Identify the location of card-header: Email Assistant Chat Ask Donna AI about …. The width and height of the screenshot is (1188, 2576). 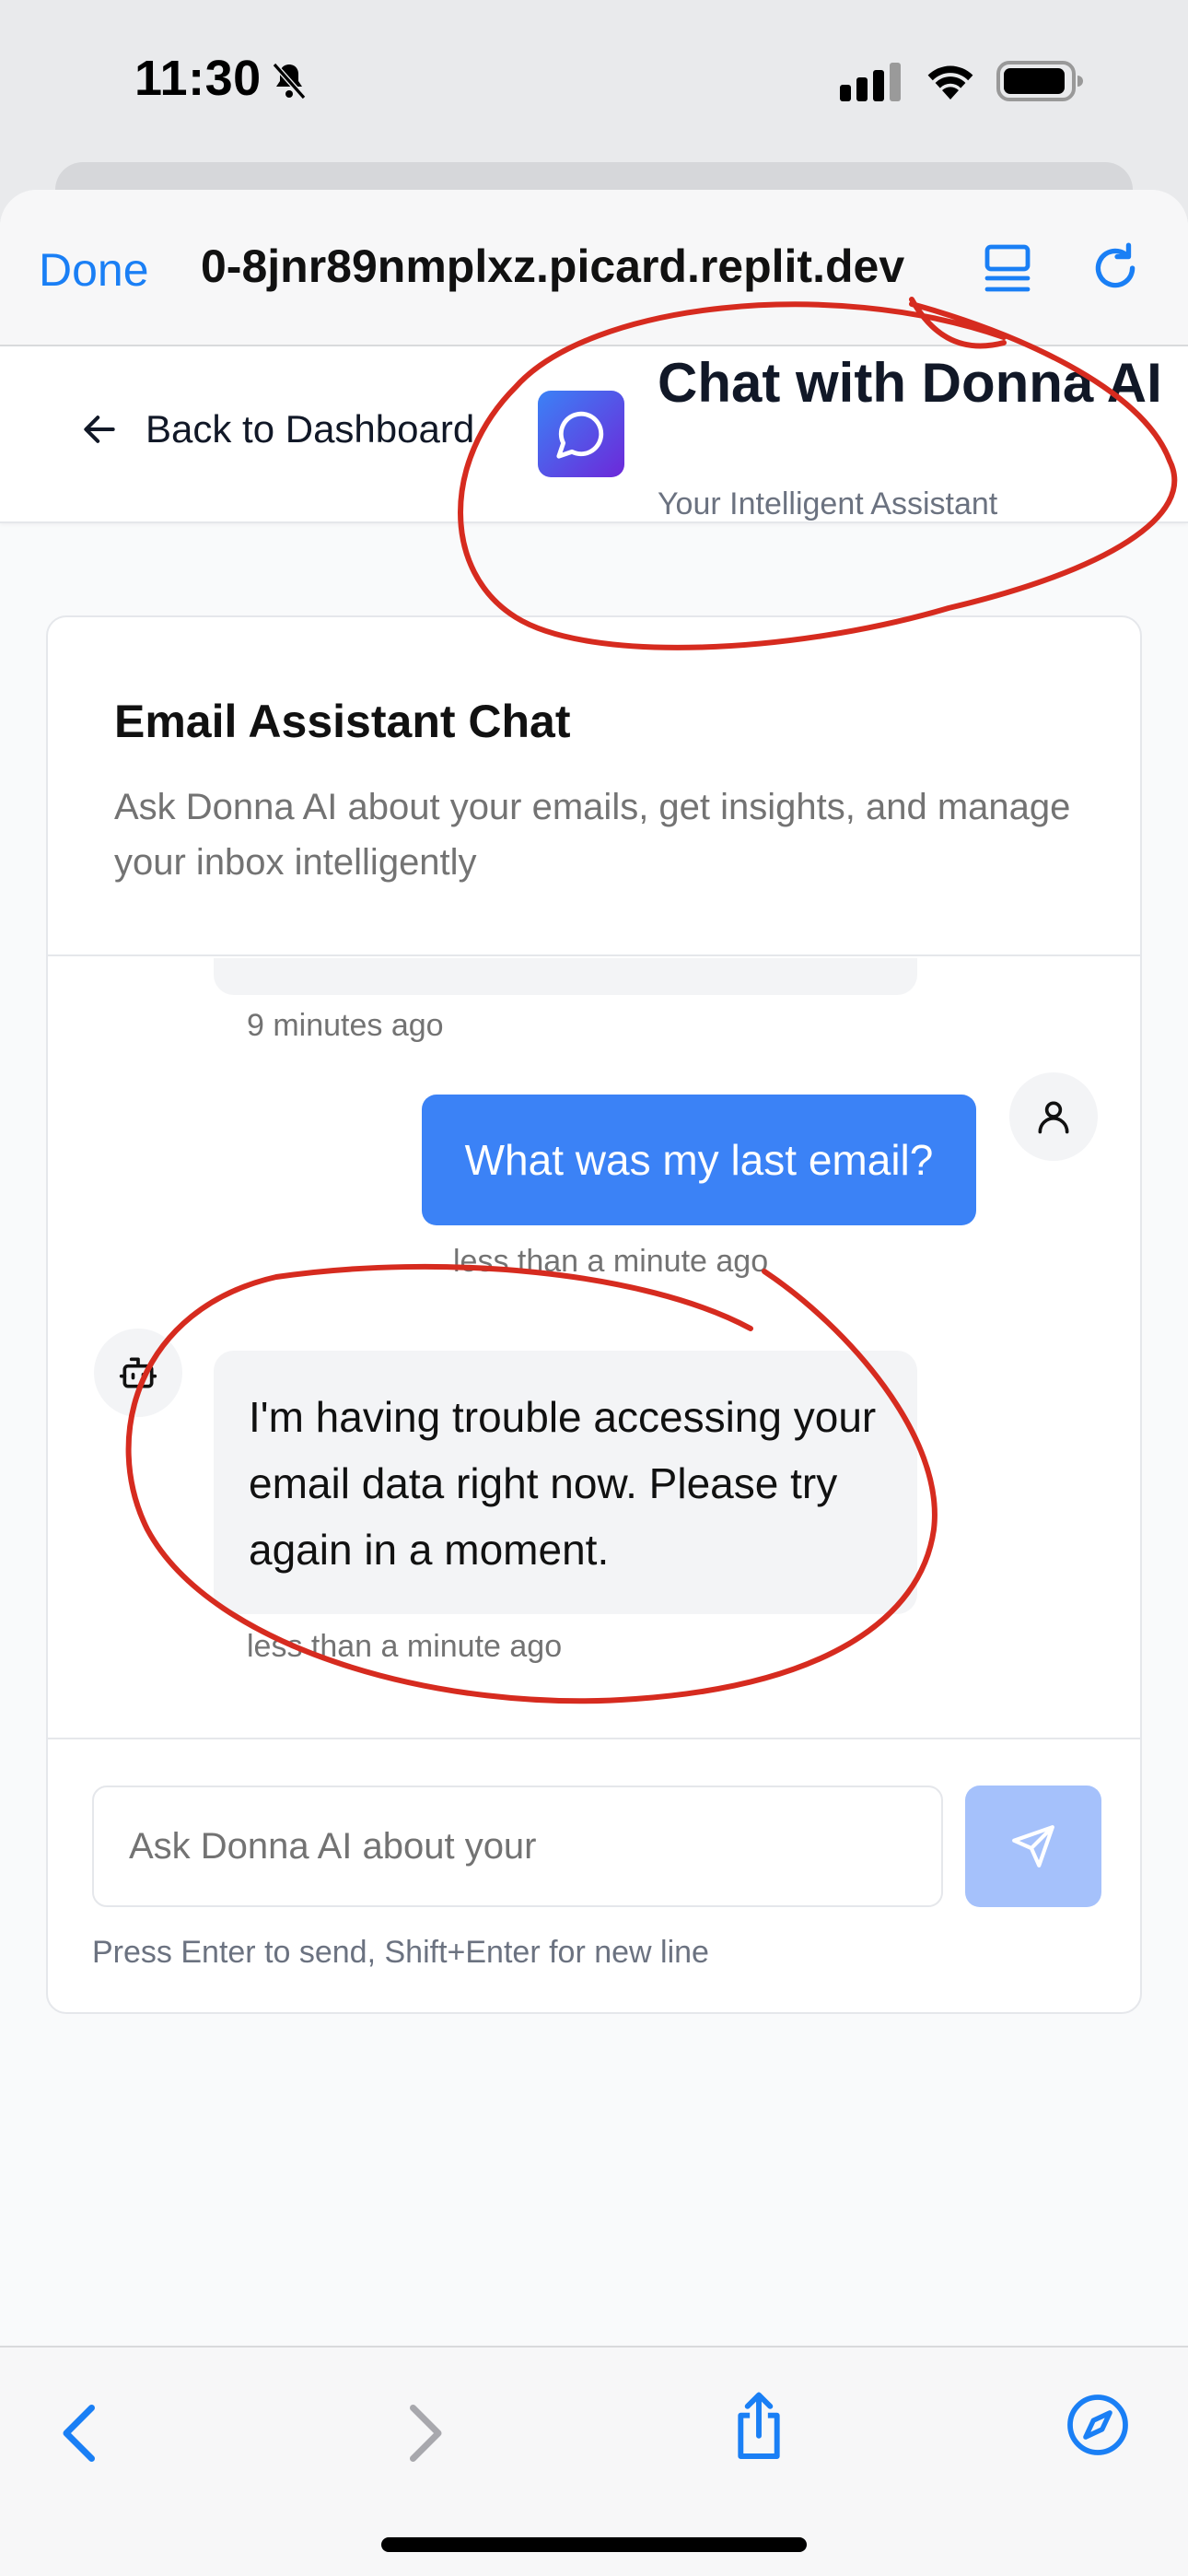
(594, 786).